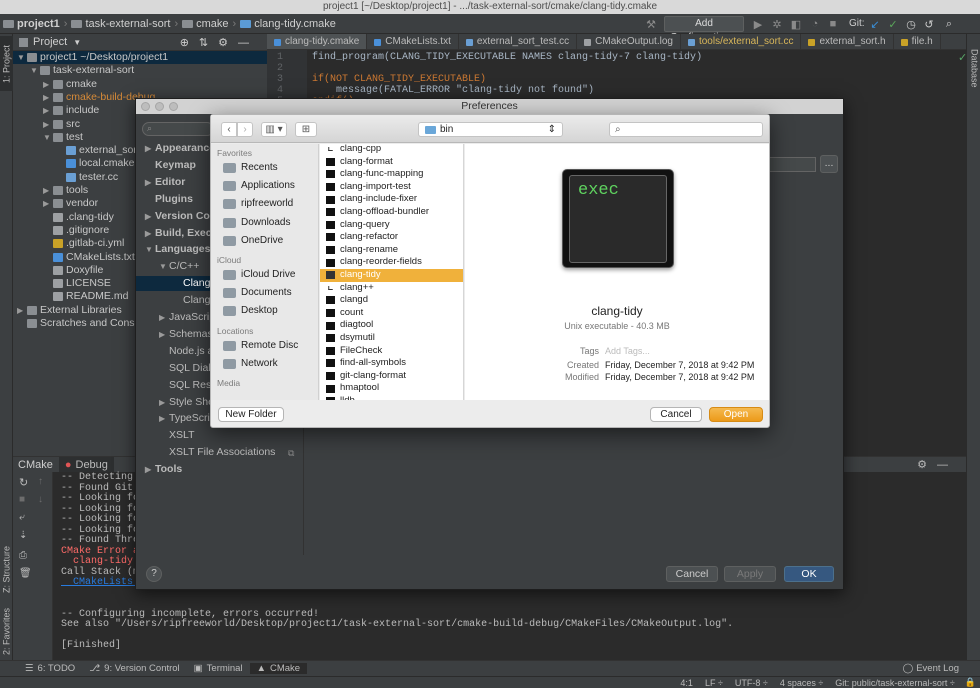 The height and width of the screenshot is (688, 980). Describe the element at coordinates (86, 464) in the screenshot. I see `debug-tab: ● Debug` at that location.